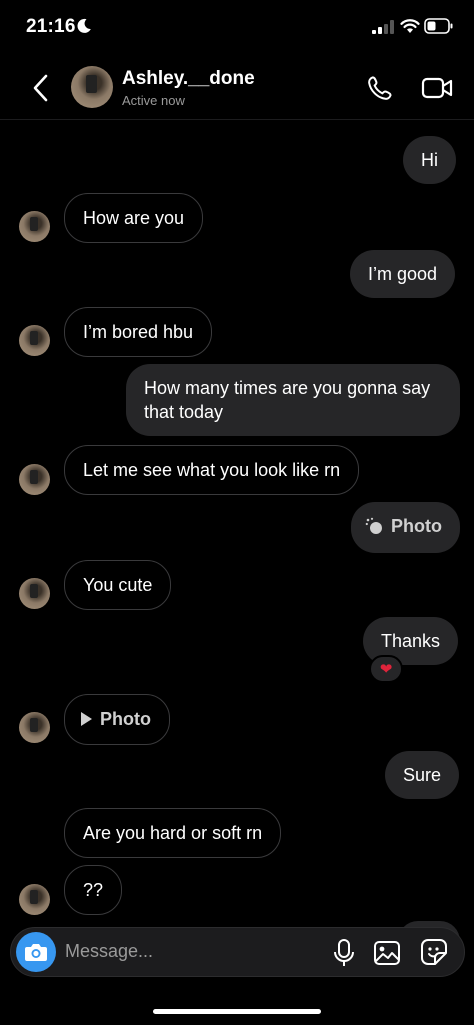 The height and width of the screenshot is (1025, 474). I want to click on photo-message-outgoing: Photo, so click(405, 527).